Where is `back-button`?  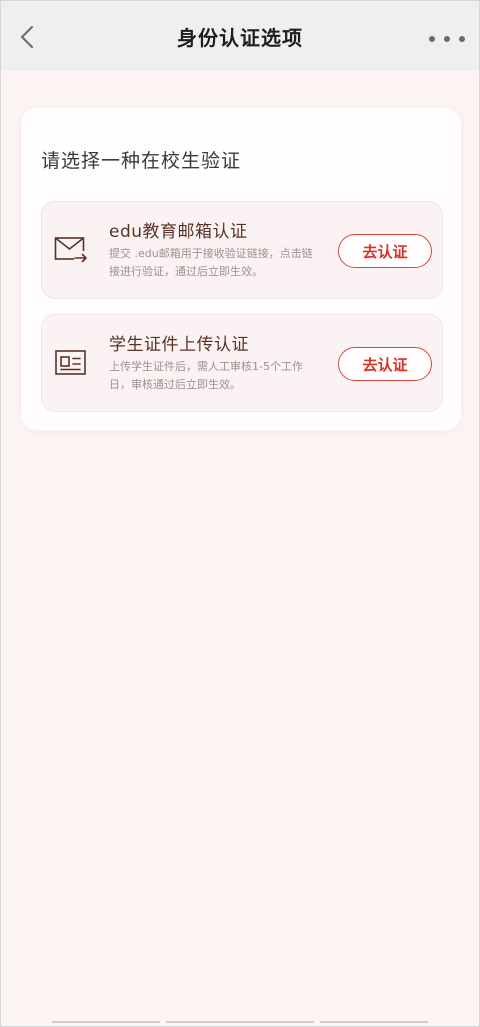 back-button is located at coordinates (27, 37).